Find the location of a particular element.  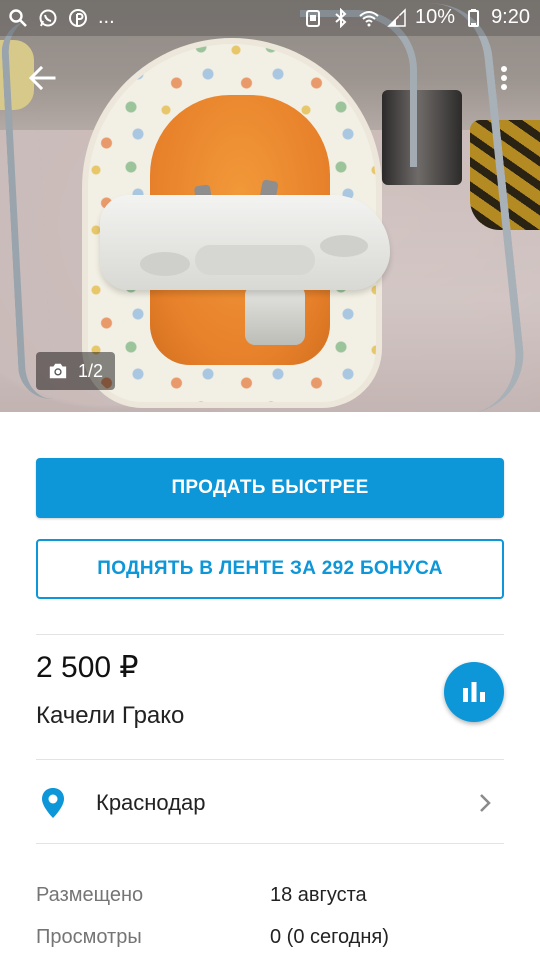

bar-chart-icon is located at coordinates (474, 692).